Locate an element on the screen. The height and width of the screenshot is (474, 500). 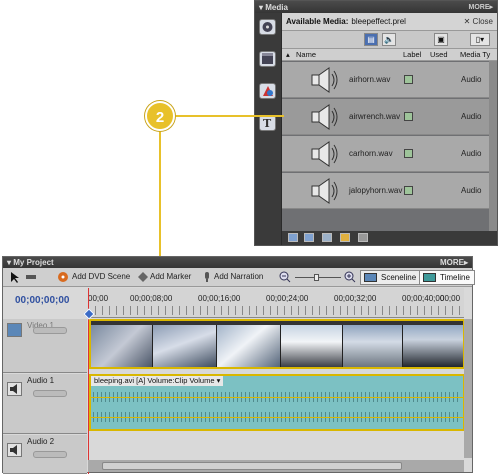
project-file-name: bleepeffect.prel is located at coordinates (378, 21).